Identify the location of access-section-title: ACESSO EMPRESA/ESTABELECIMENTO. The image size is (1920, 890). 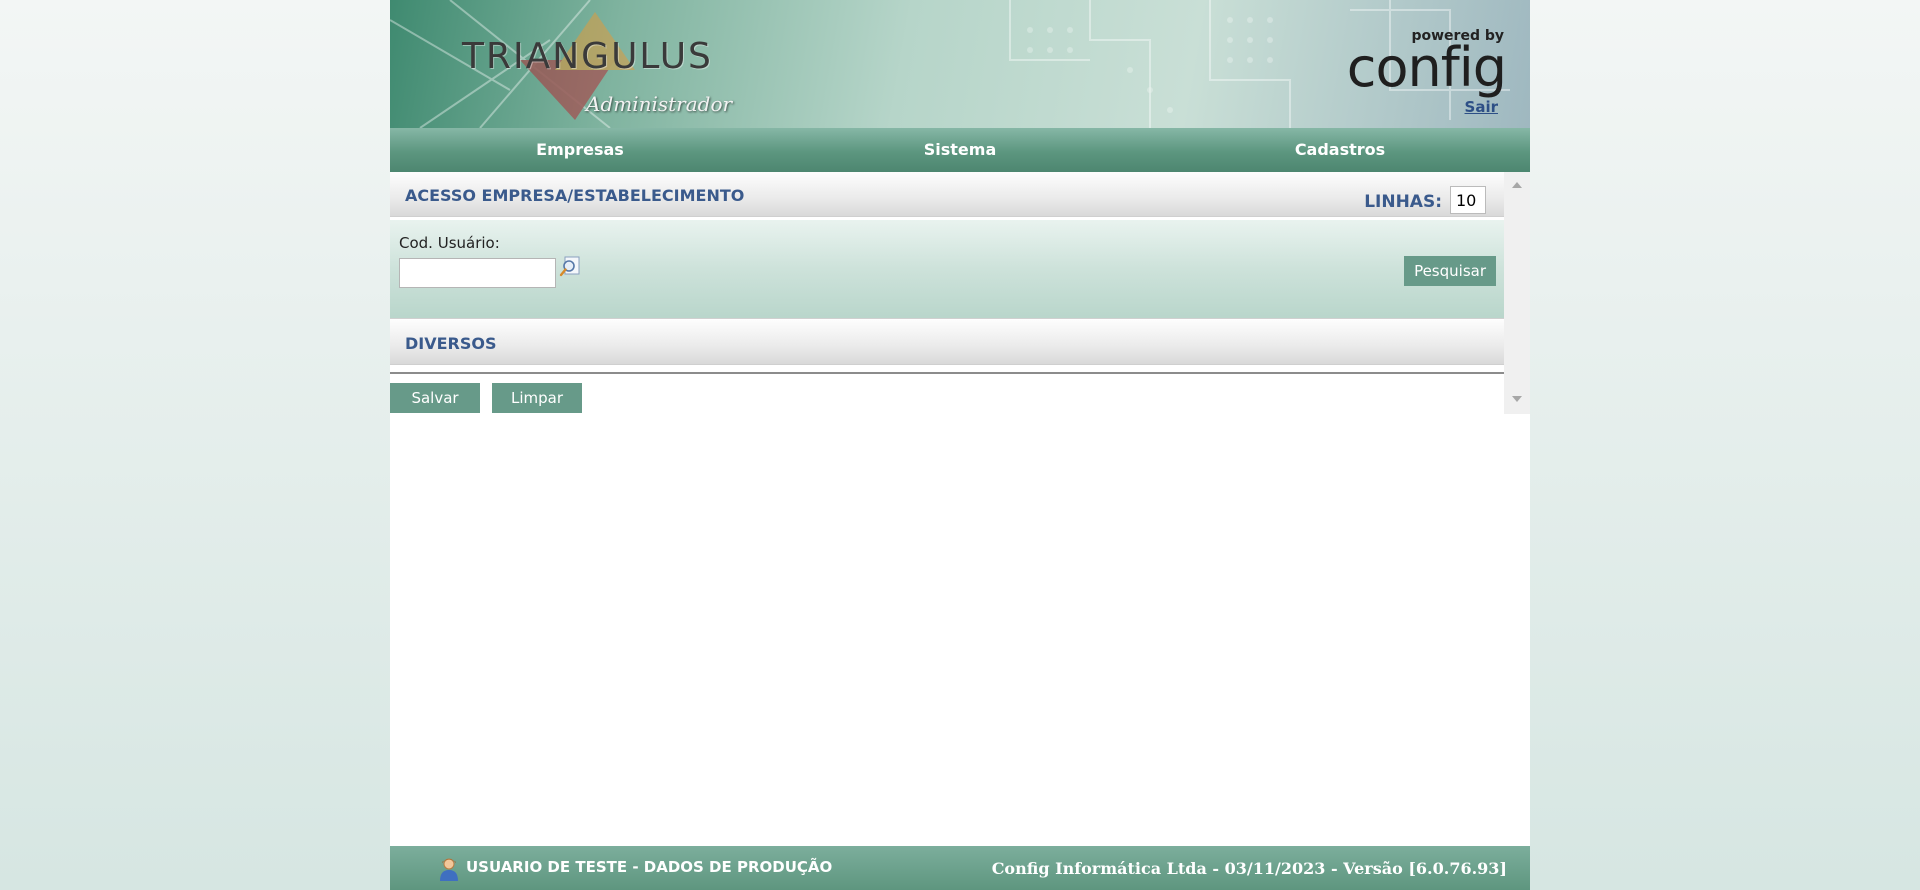
(575, 195).